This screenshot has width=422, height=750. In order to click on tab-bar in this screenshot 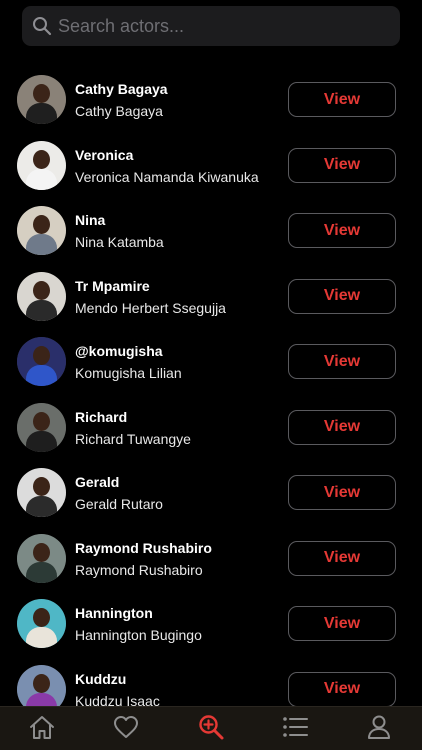, I will do `click(211, 728)`.